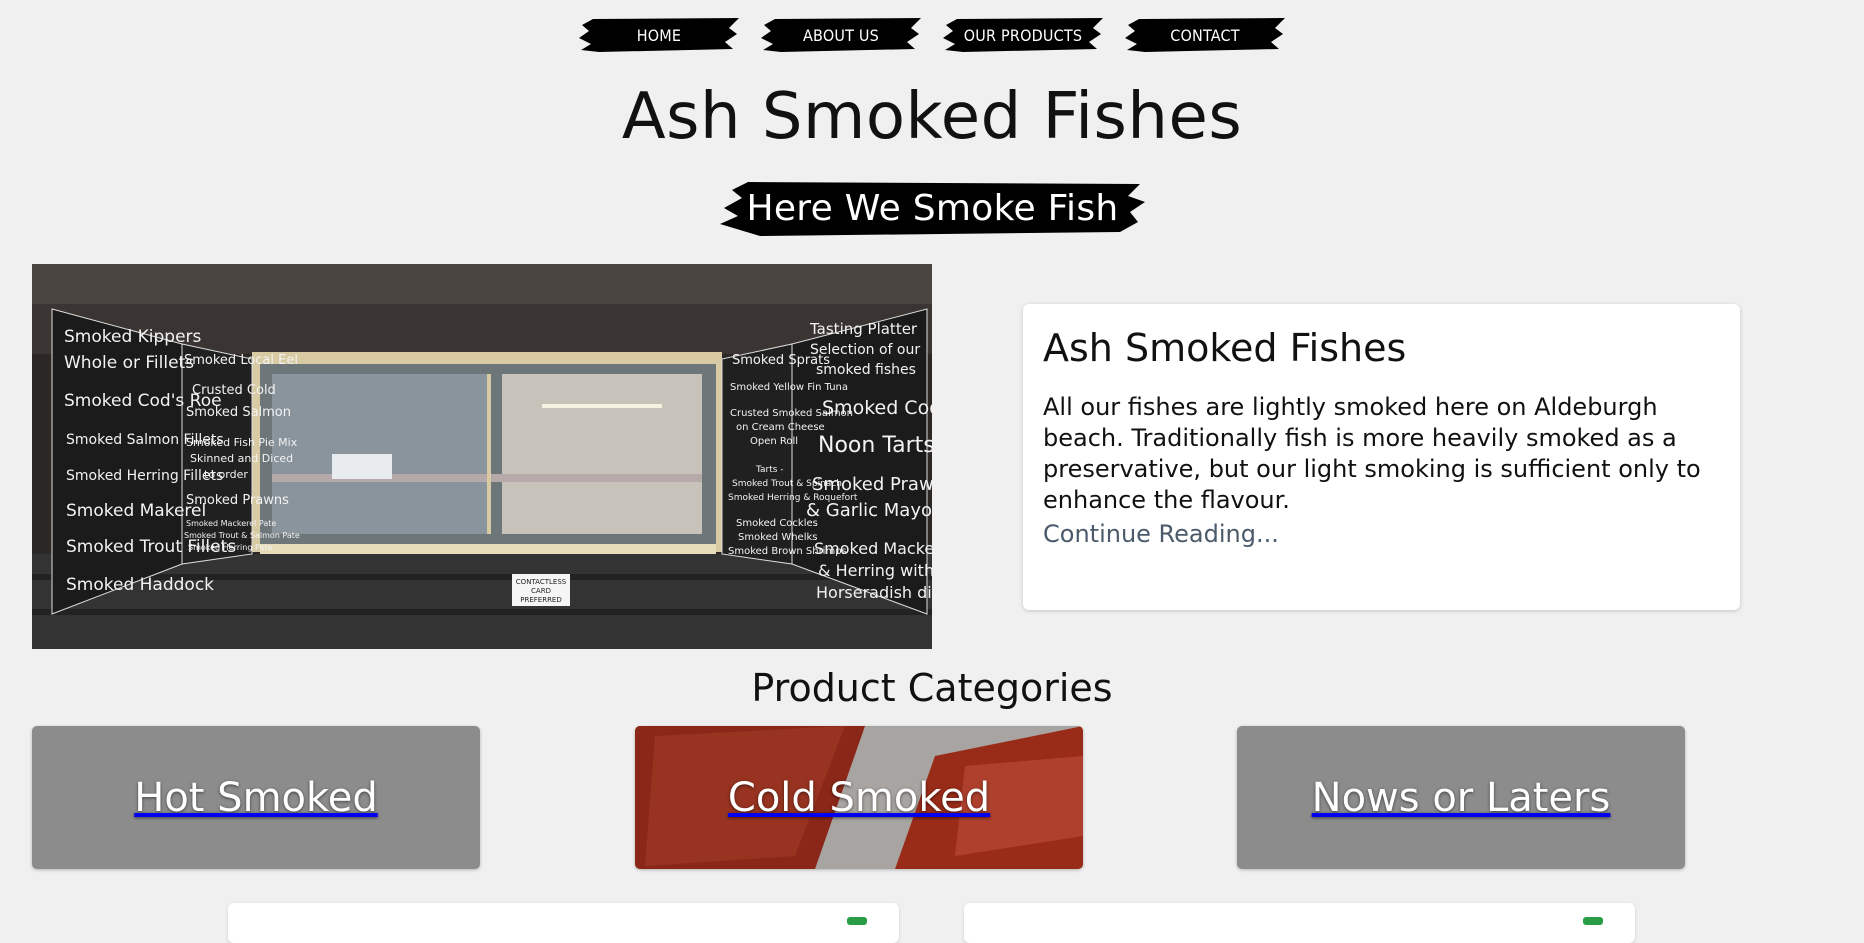  I want to click on svg-text: CARD, so click(541, 591).